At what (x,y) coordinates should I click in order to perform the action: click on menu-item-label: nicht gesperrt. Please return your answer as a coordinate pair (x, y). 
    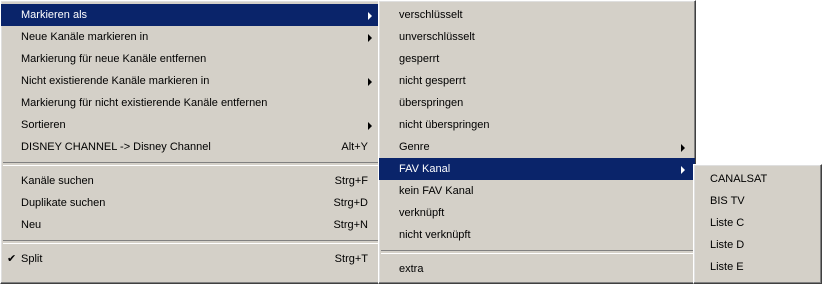
    Looking at the image, I should click on (432, 81).